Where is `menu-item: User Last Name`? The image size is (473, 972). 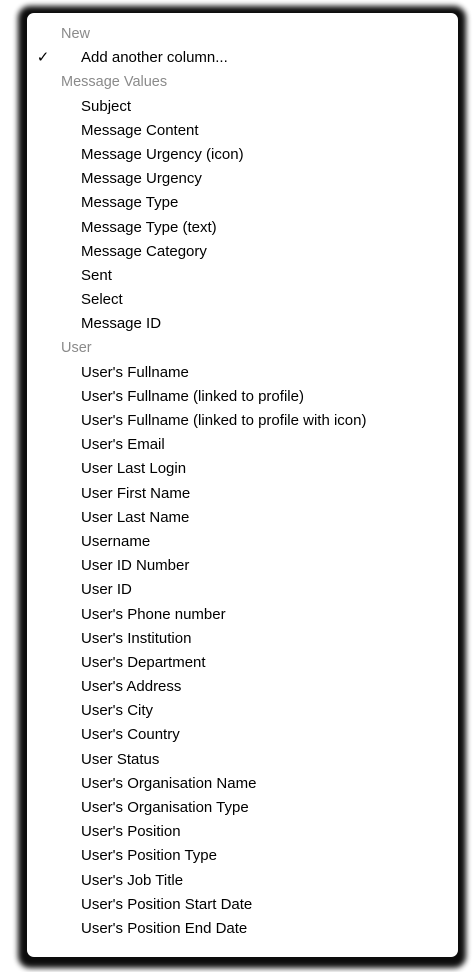 menu-item: User Last Name is located at coordinates (242, 518).